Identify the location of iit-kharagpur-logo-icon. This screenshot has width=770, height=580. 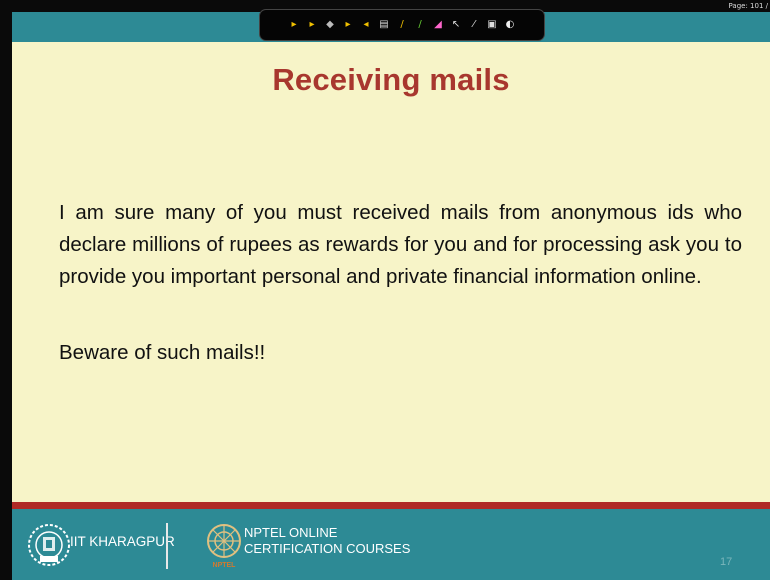
(49, 545).